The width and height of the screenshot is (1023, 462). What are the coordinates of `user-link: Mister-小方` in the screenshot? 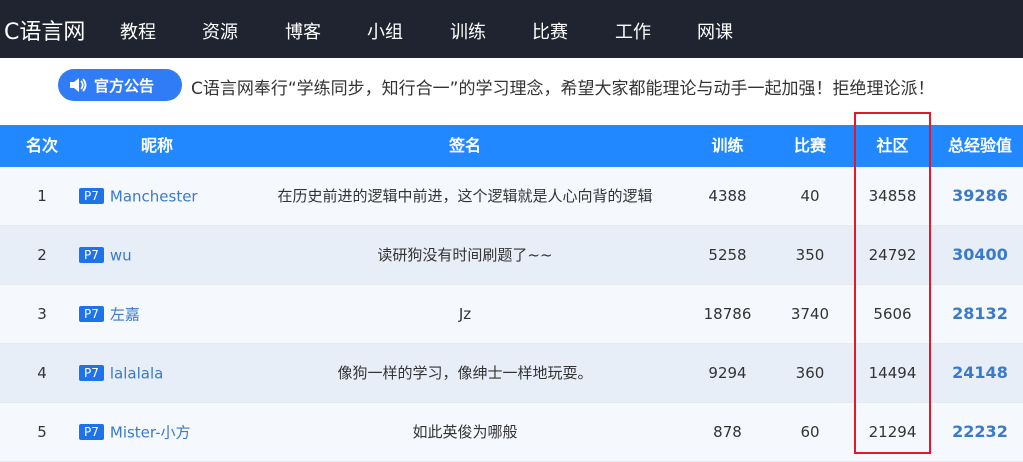 It's located at (150, 433).